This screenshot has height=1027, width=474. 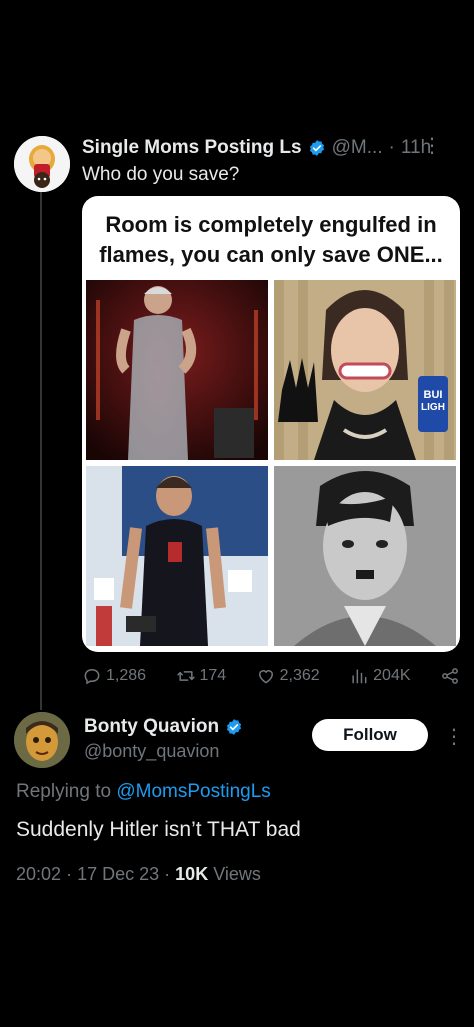 I want to click on can-label-1: BUI, so click(x=433, y=395).